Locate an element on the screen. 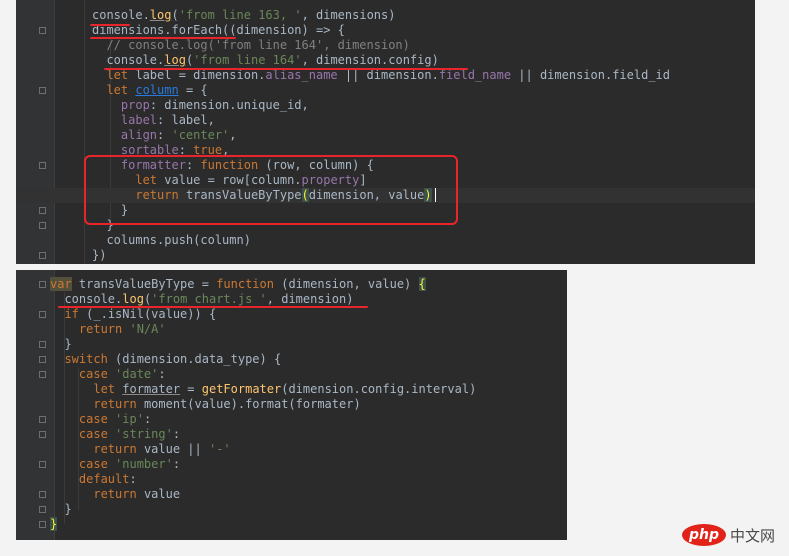 The image size is (789, 556). site-name: 中文网 is located at coordinates (752, 535).